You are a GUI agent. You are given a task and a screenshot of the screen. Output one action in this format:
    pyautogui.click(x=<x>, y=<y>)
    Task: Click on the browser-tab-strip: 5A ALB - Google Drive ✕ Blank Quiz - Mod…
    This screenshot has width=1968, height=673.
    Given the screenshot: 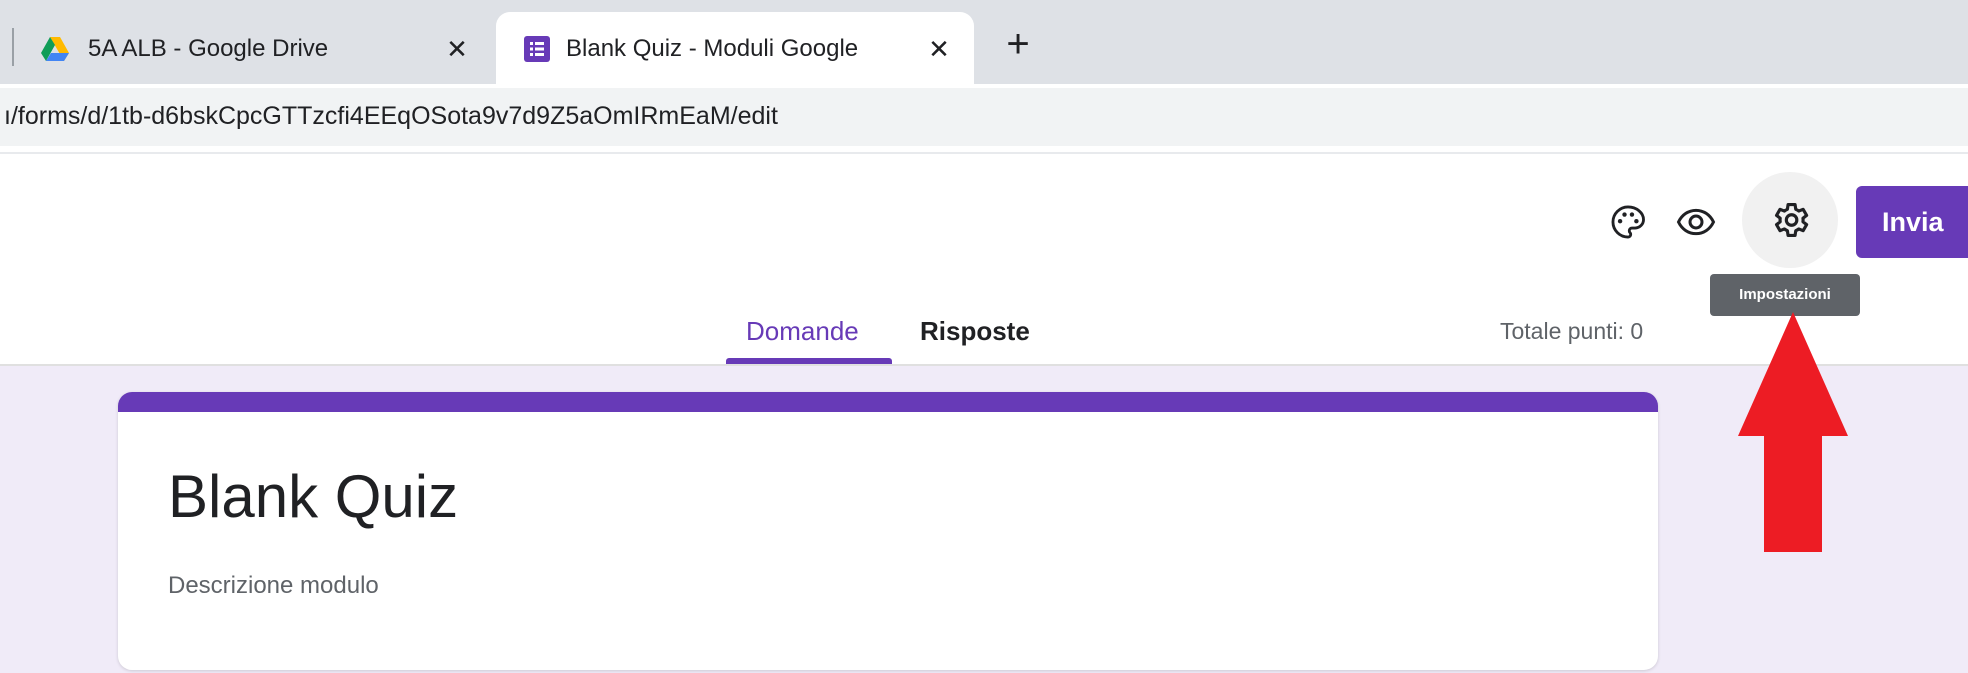 What is the action you would take?
    pyautogui.click(x=984, y=42)
    